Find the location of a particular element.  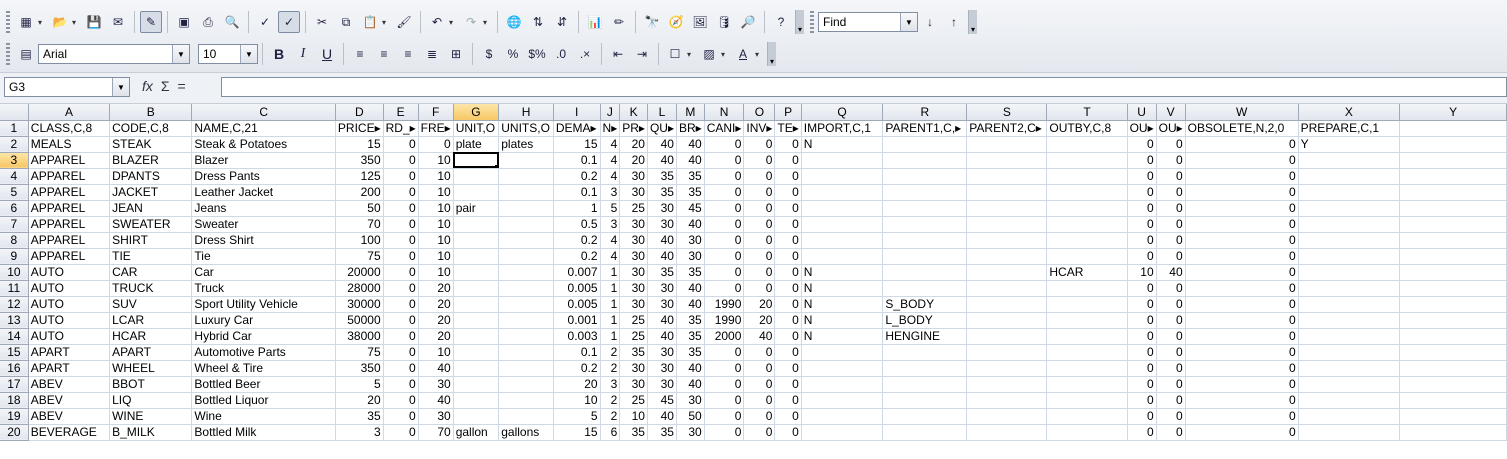

cell: 5 is located at coordinates (610, 208).